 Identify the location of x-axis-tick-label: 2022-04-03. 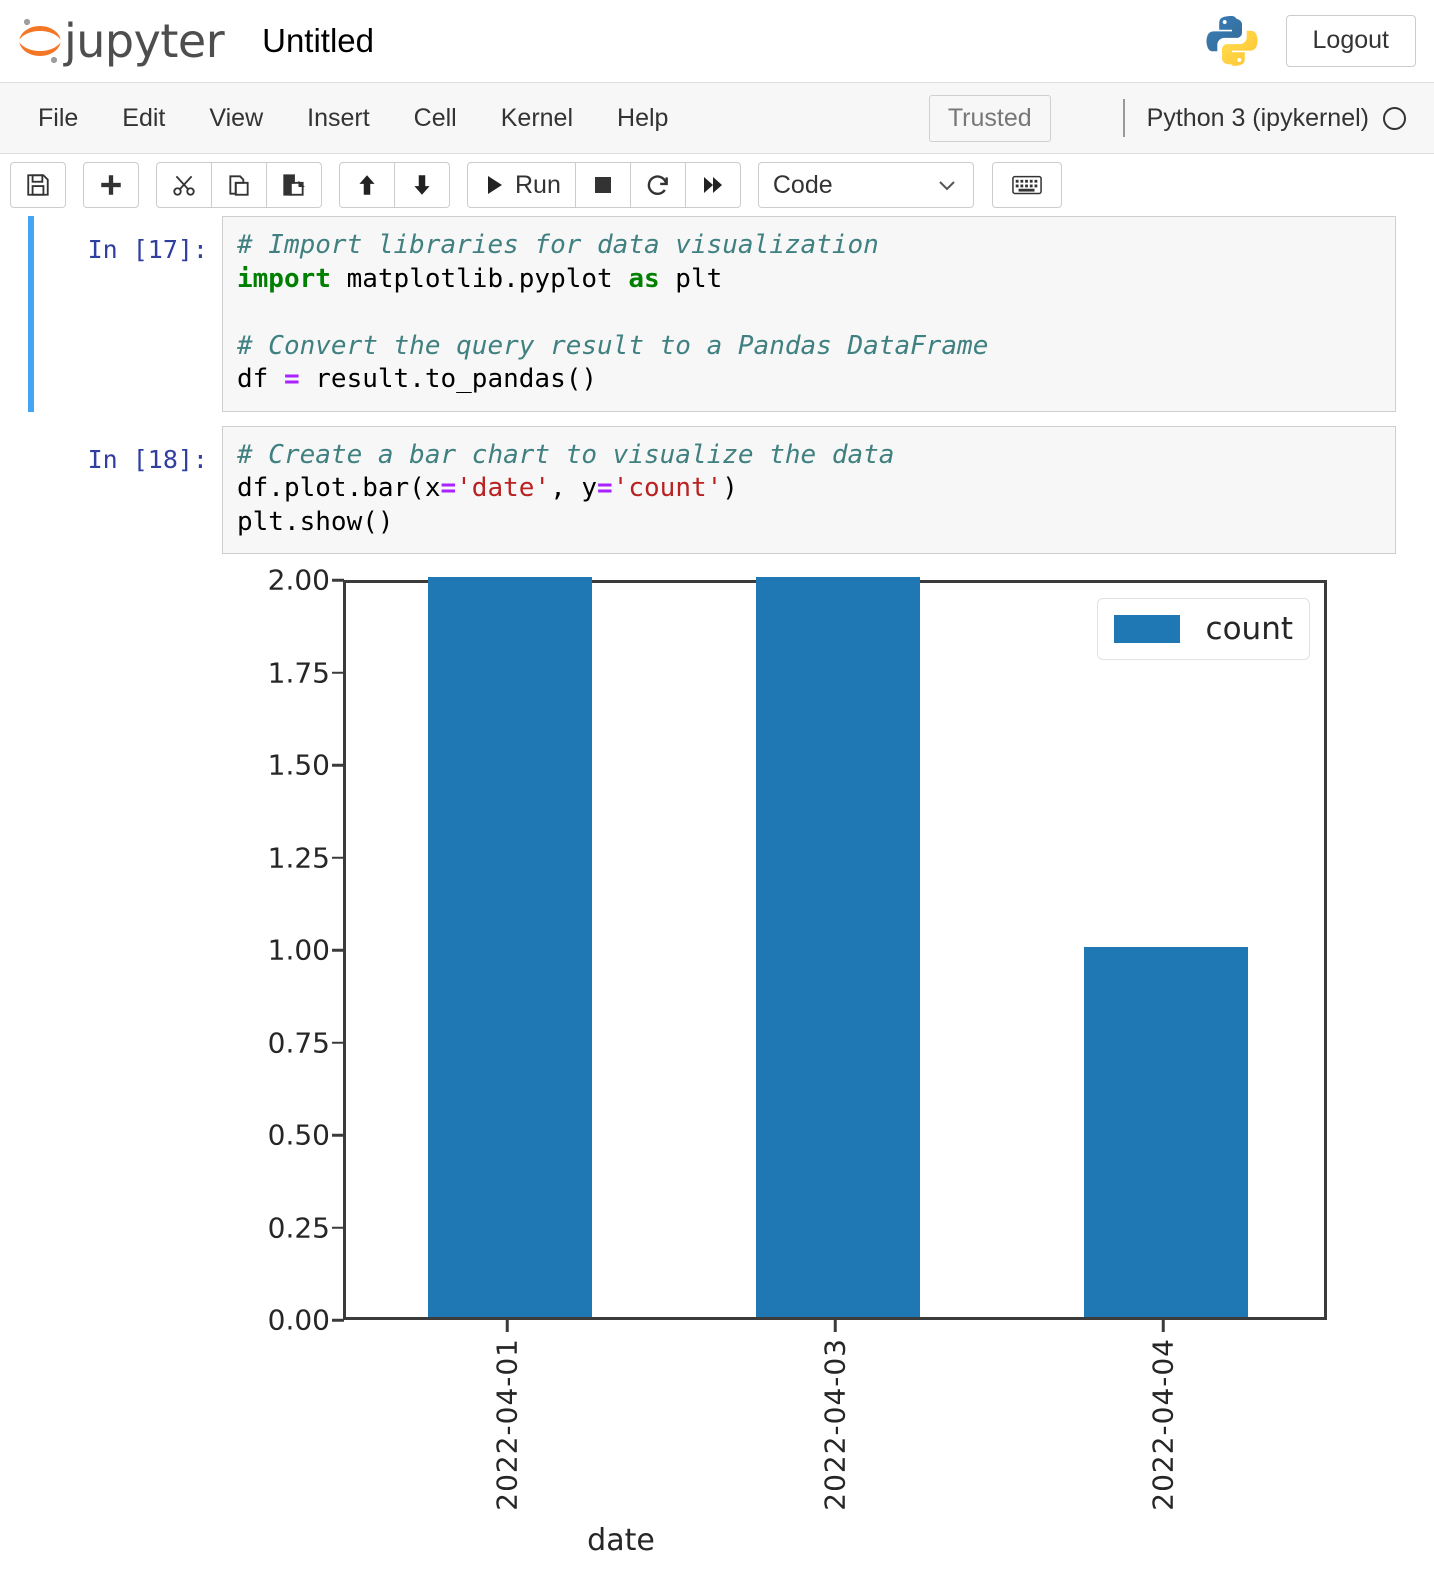
(835, 1424).